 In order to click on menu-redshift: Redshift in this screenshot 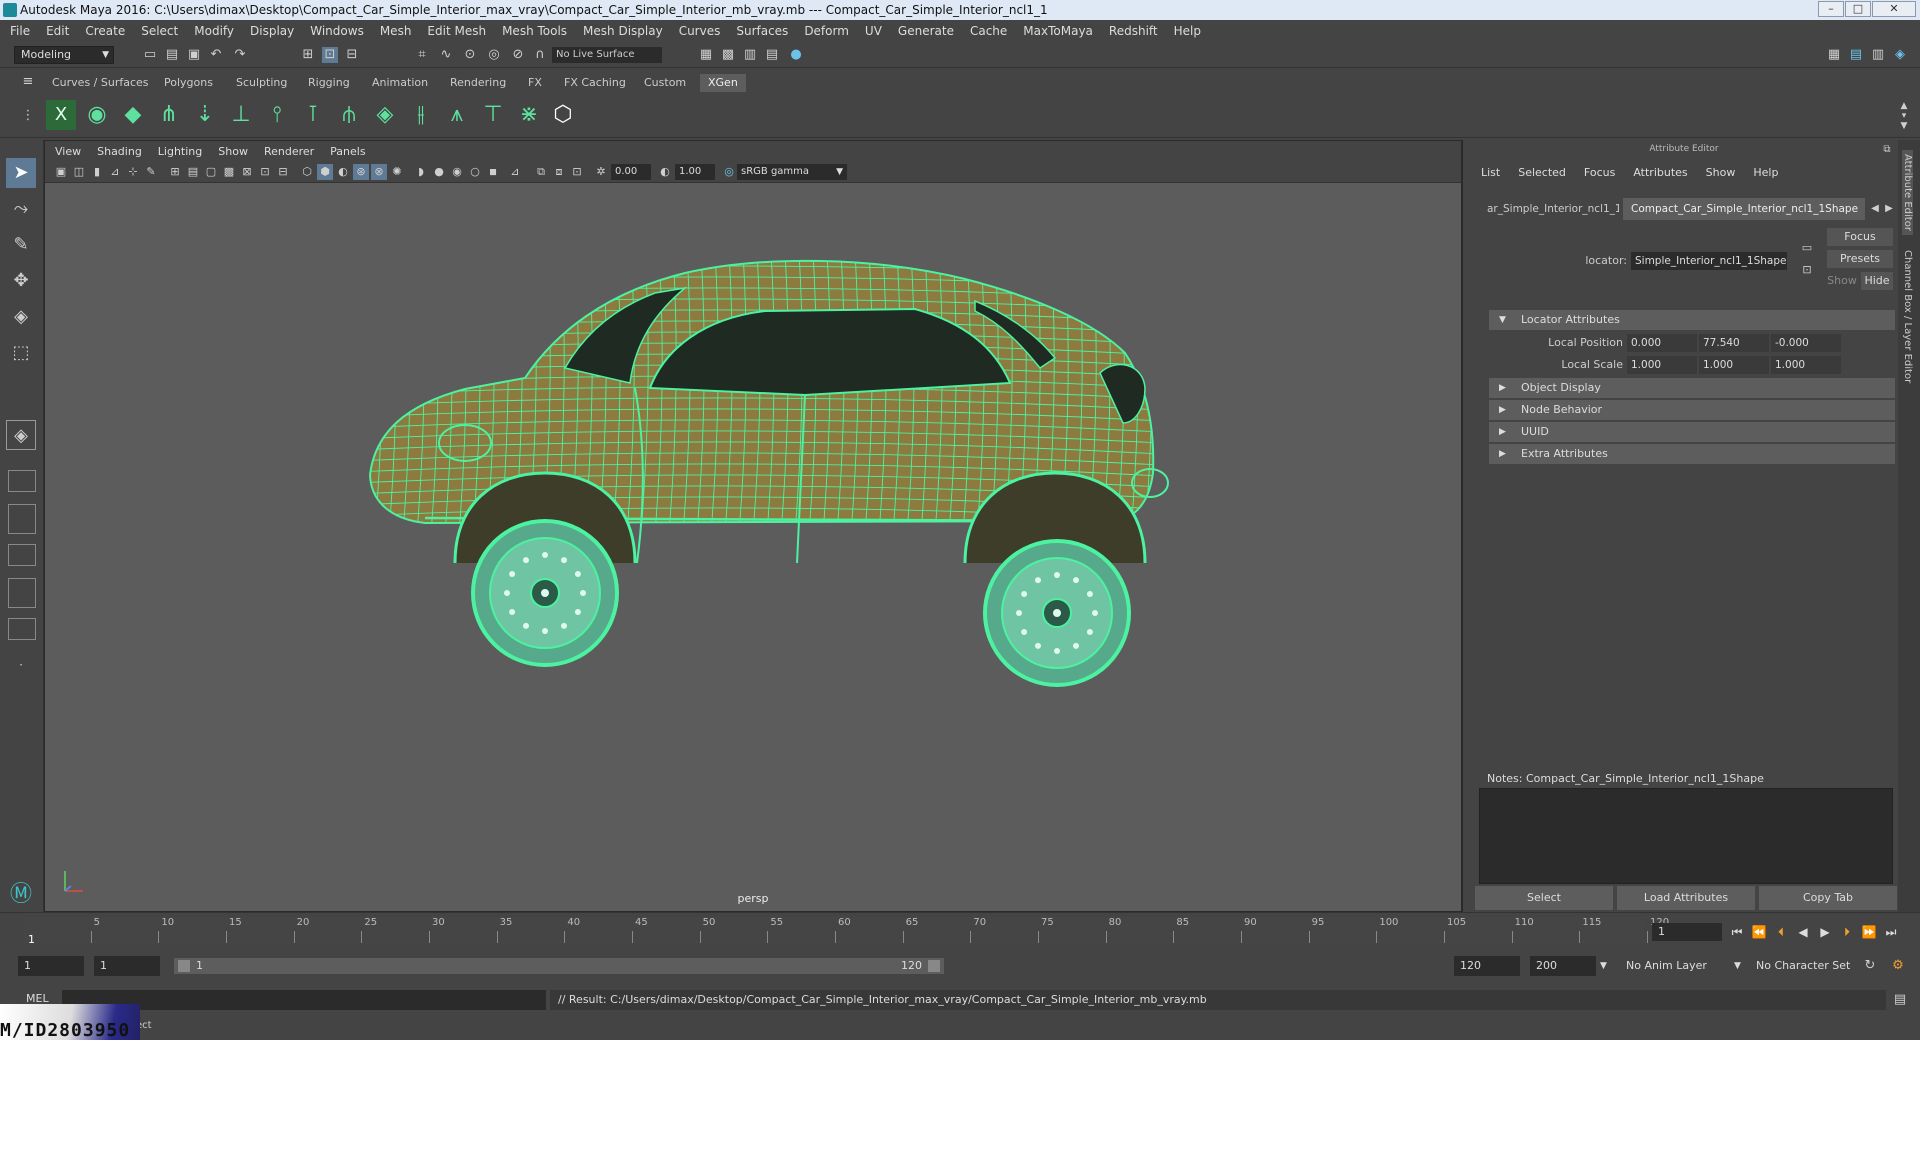, I will do `click(1133, 31)`.